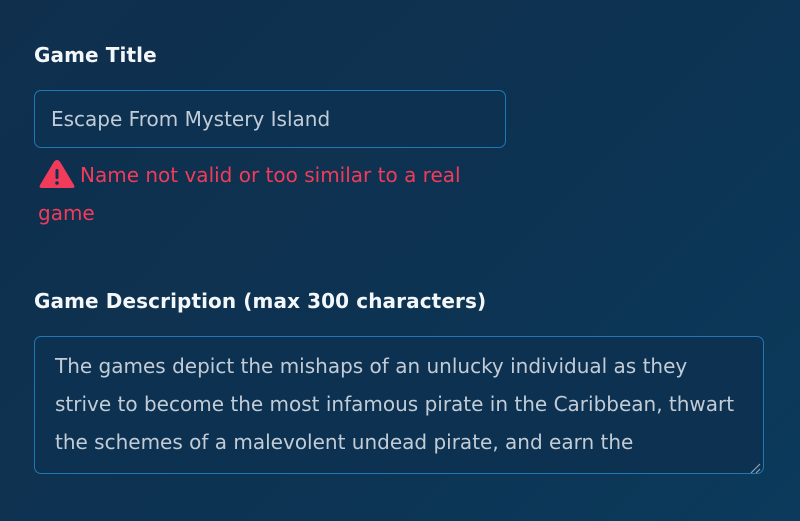 The width and height of the screenshot is (800, 521). I want to click on game-title-label: Game Title, so click(95, 55).